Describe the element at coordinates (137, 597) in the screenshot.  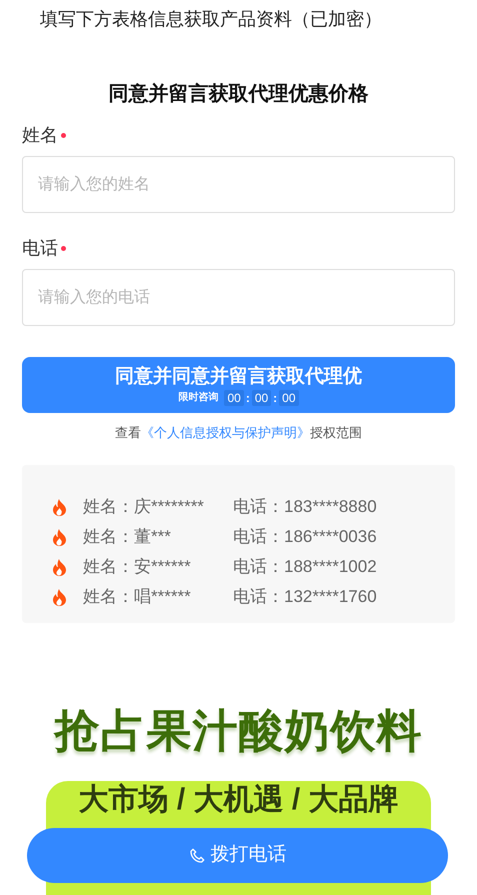
I see `record-name: 姓名：唱******` at that location.